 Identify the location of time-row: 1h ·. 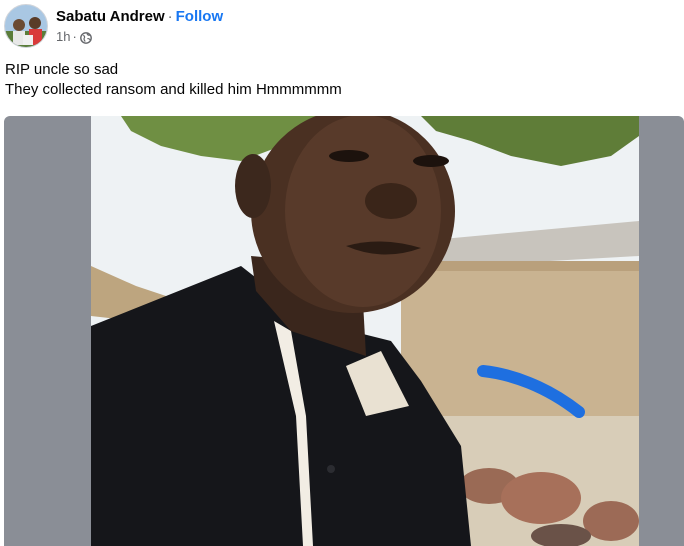
(139, 37).